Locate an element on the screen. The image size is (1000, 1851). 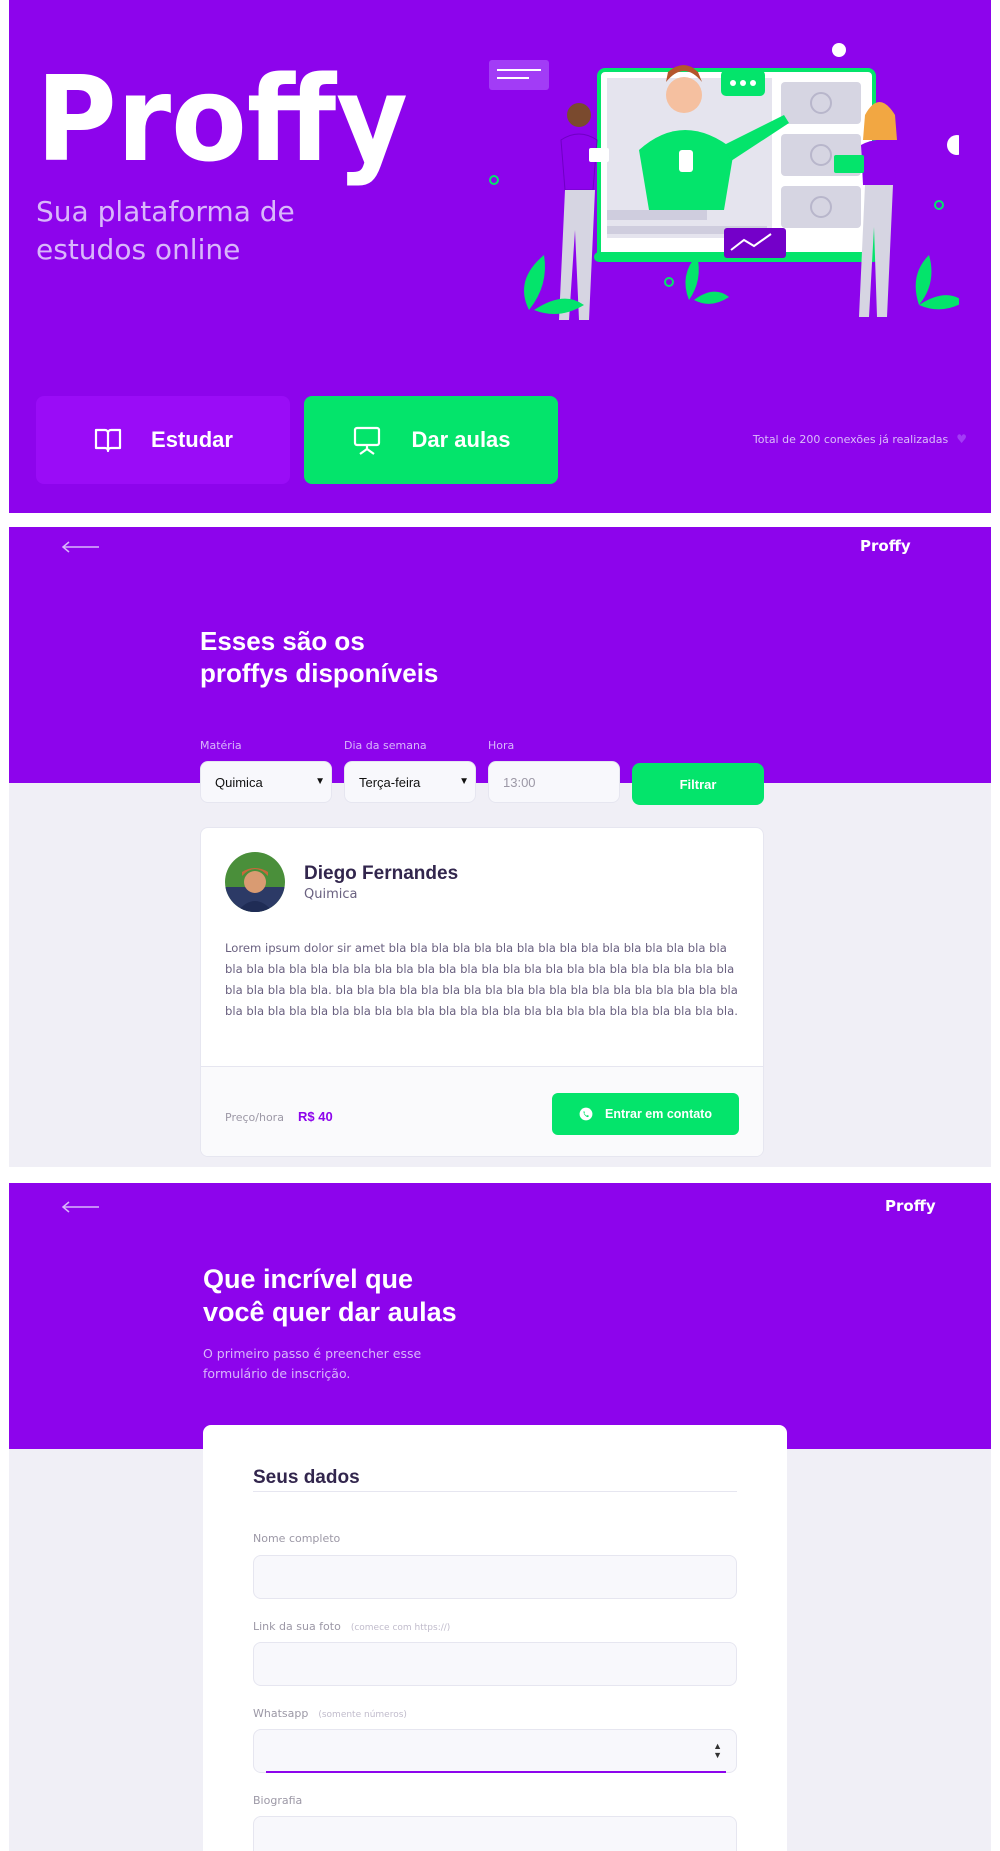
page-title-line2: você quer dar aulas is located at coordinates (330, 1312).